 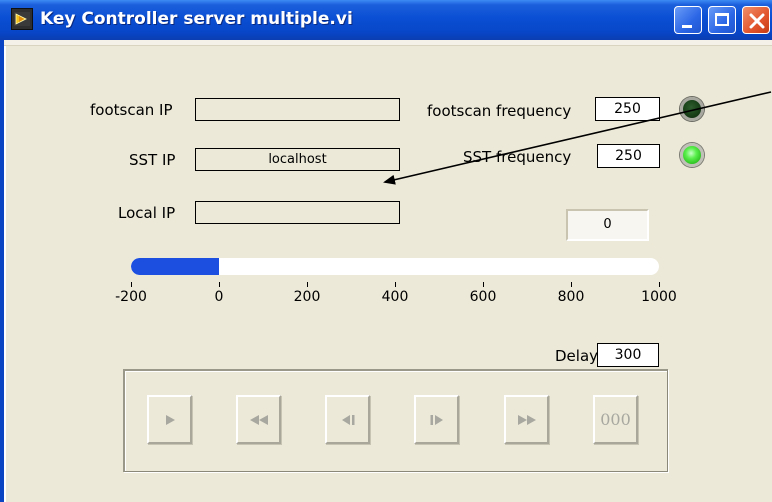 What do you see at coordinates (577, 138) in the screenshot?
I see `annotation-arrow` at bounding box center [577, 138].